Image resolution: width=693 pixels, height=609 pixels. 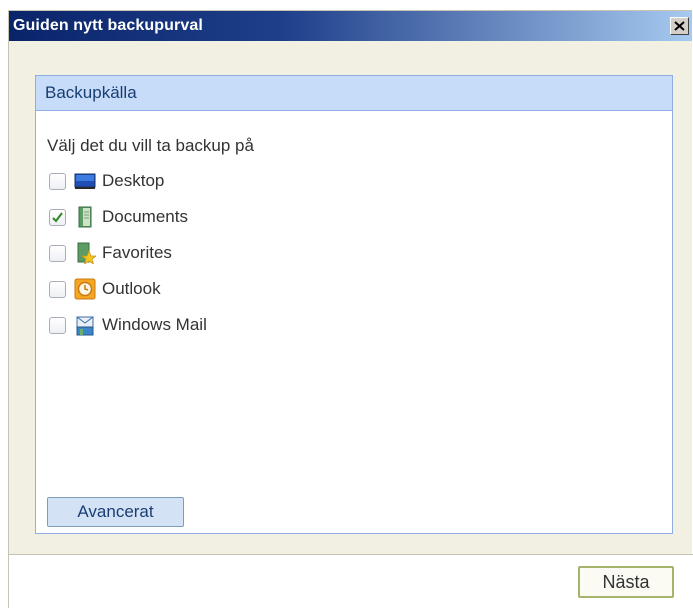 What do you see at coordinates (145, 216) in the screenshot?
I see `source-label-documents: Documents` at bounding box center [145, 216].